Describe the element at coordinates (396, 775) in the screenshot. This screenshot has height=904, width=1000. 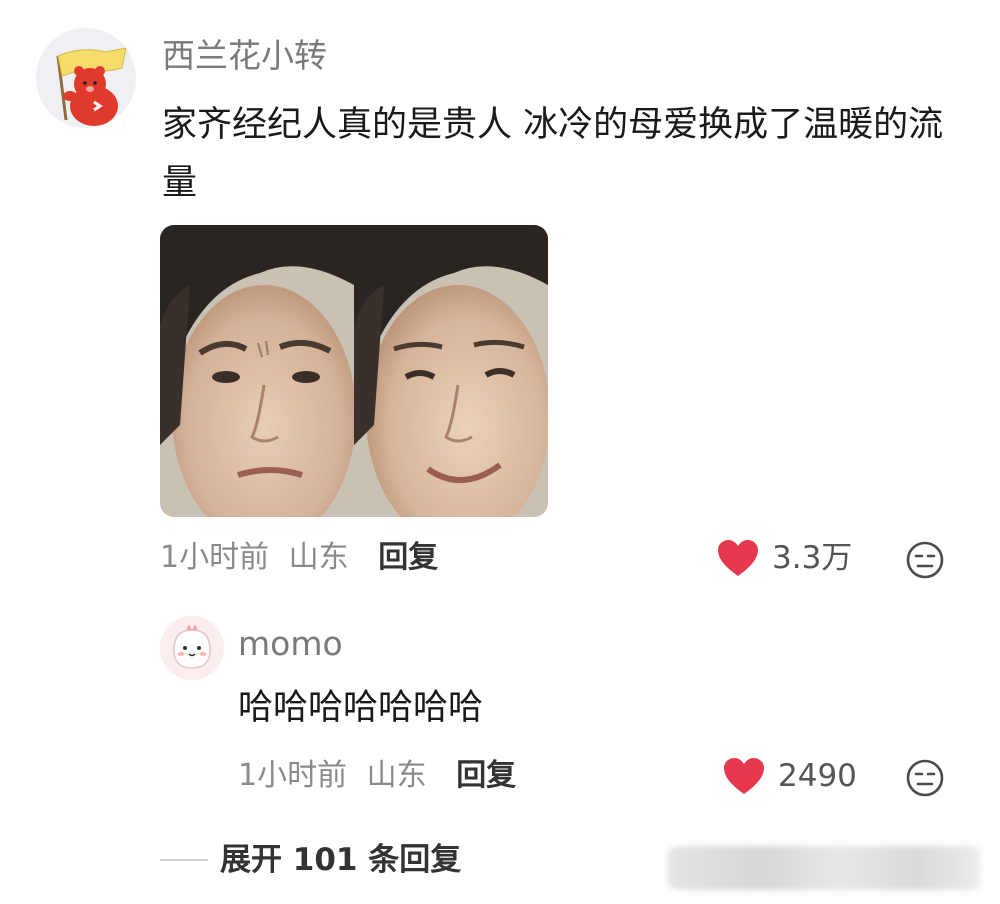
I see `reply-location: 山东` at that location.